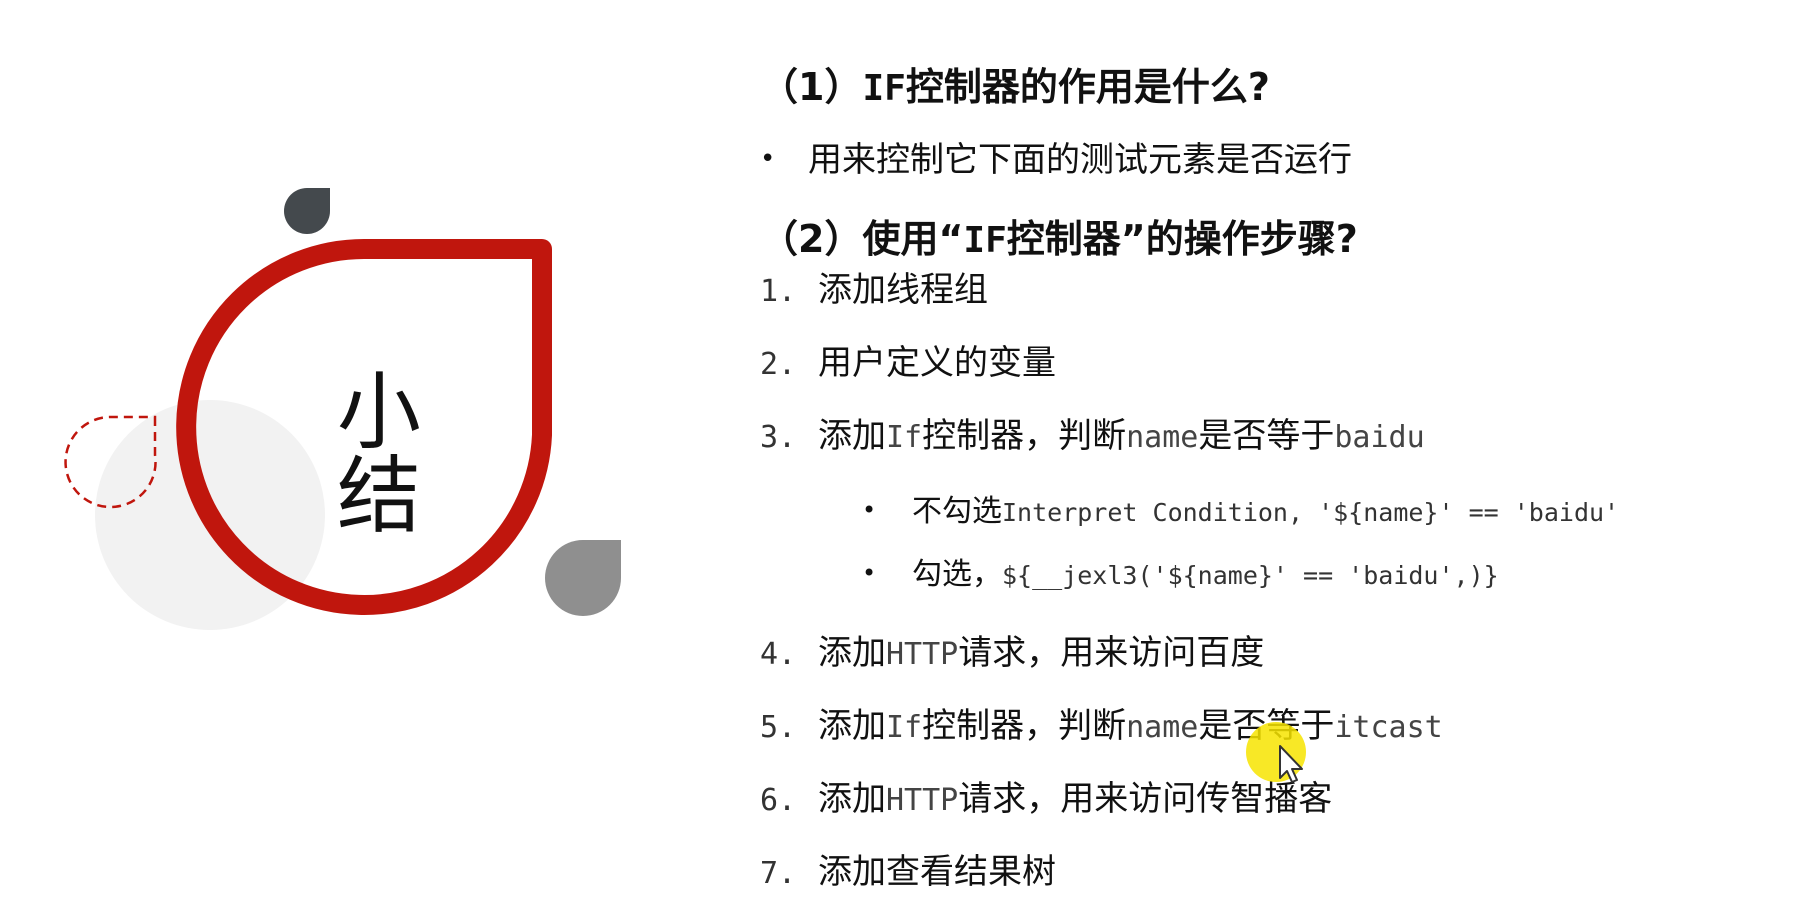 The height and width of the screenshot is (914, 1806). Describe the element at coordinates (811, 87) in the screenshot. I see `question-1-prefix: （1）` at that location.